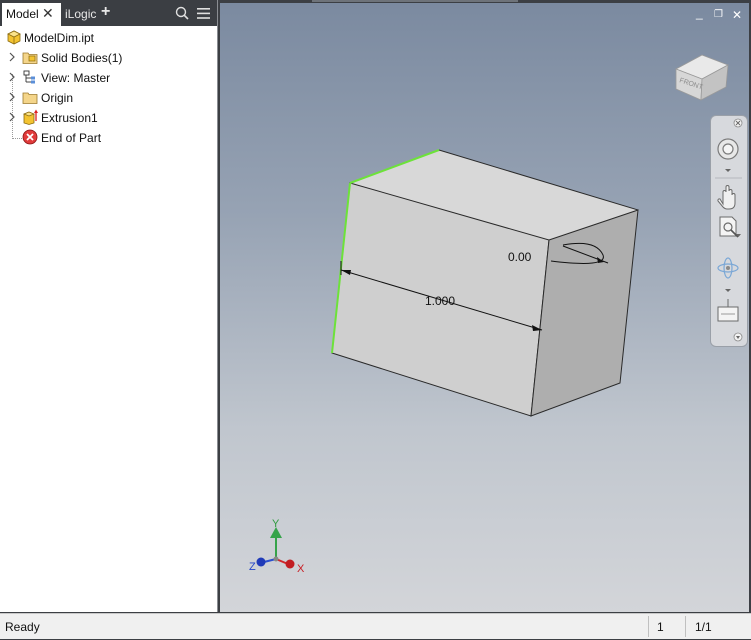 Image resolution: width=751 pixels, height=640 pixels. Describe the element at coordinates (29, 77) in the screenshot. I see `view-rep-icon` at that location.